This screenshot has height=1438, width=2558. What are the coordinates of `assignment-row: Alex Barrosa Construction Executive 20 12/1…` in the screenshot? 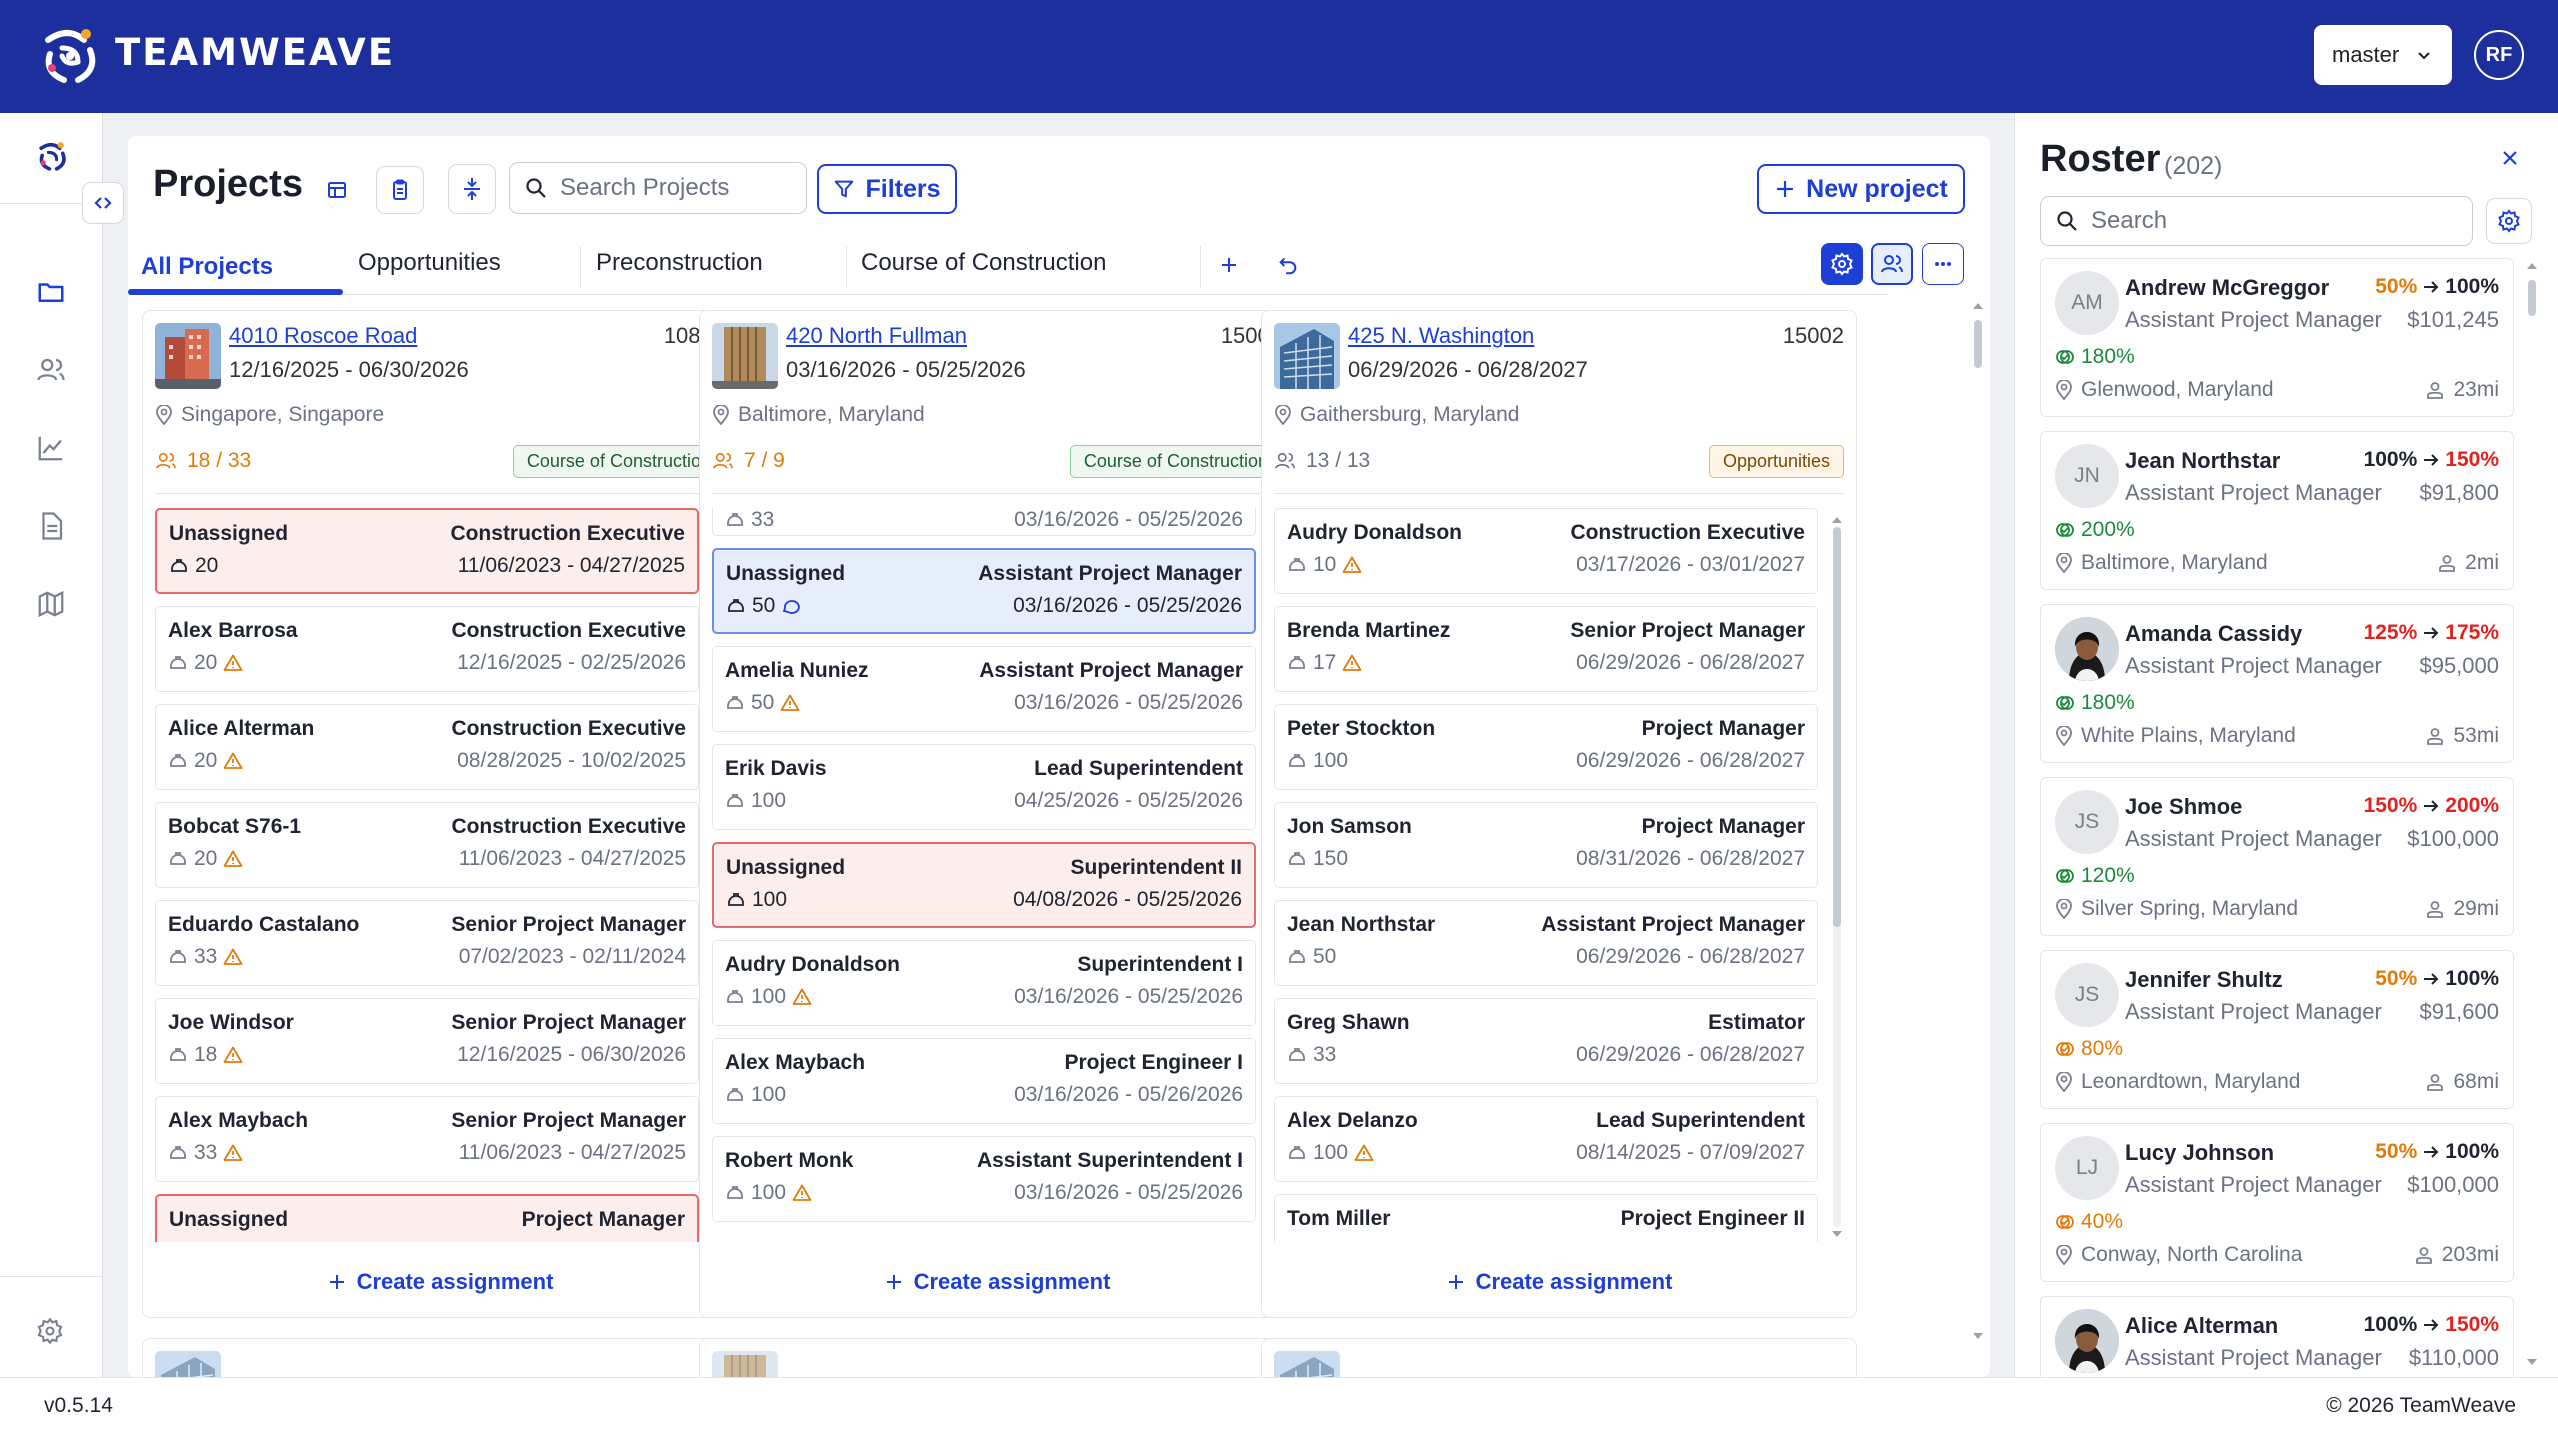 It's located at (427, 649).